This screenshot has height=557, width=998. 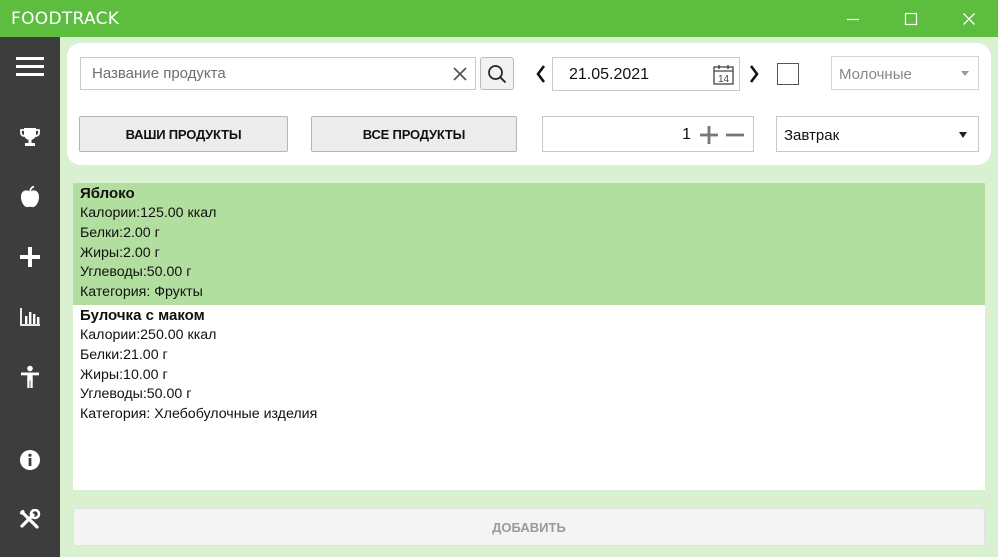 I want to click on quantity-value: 1, so click(x=686, y=134).